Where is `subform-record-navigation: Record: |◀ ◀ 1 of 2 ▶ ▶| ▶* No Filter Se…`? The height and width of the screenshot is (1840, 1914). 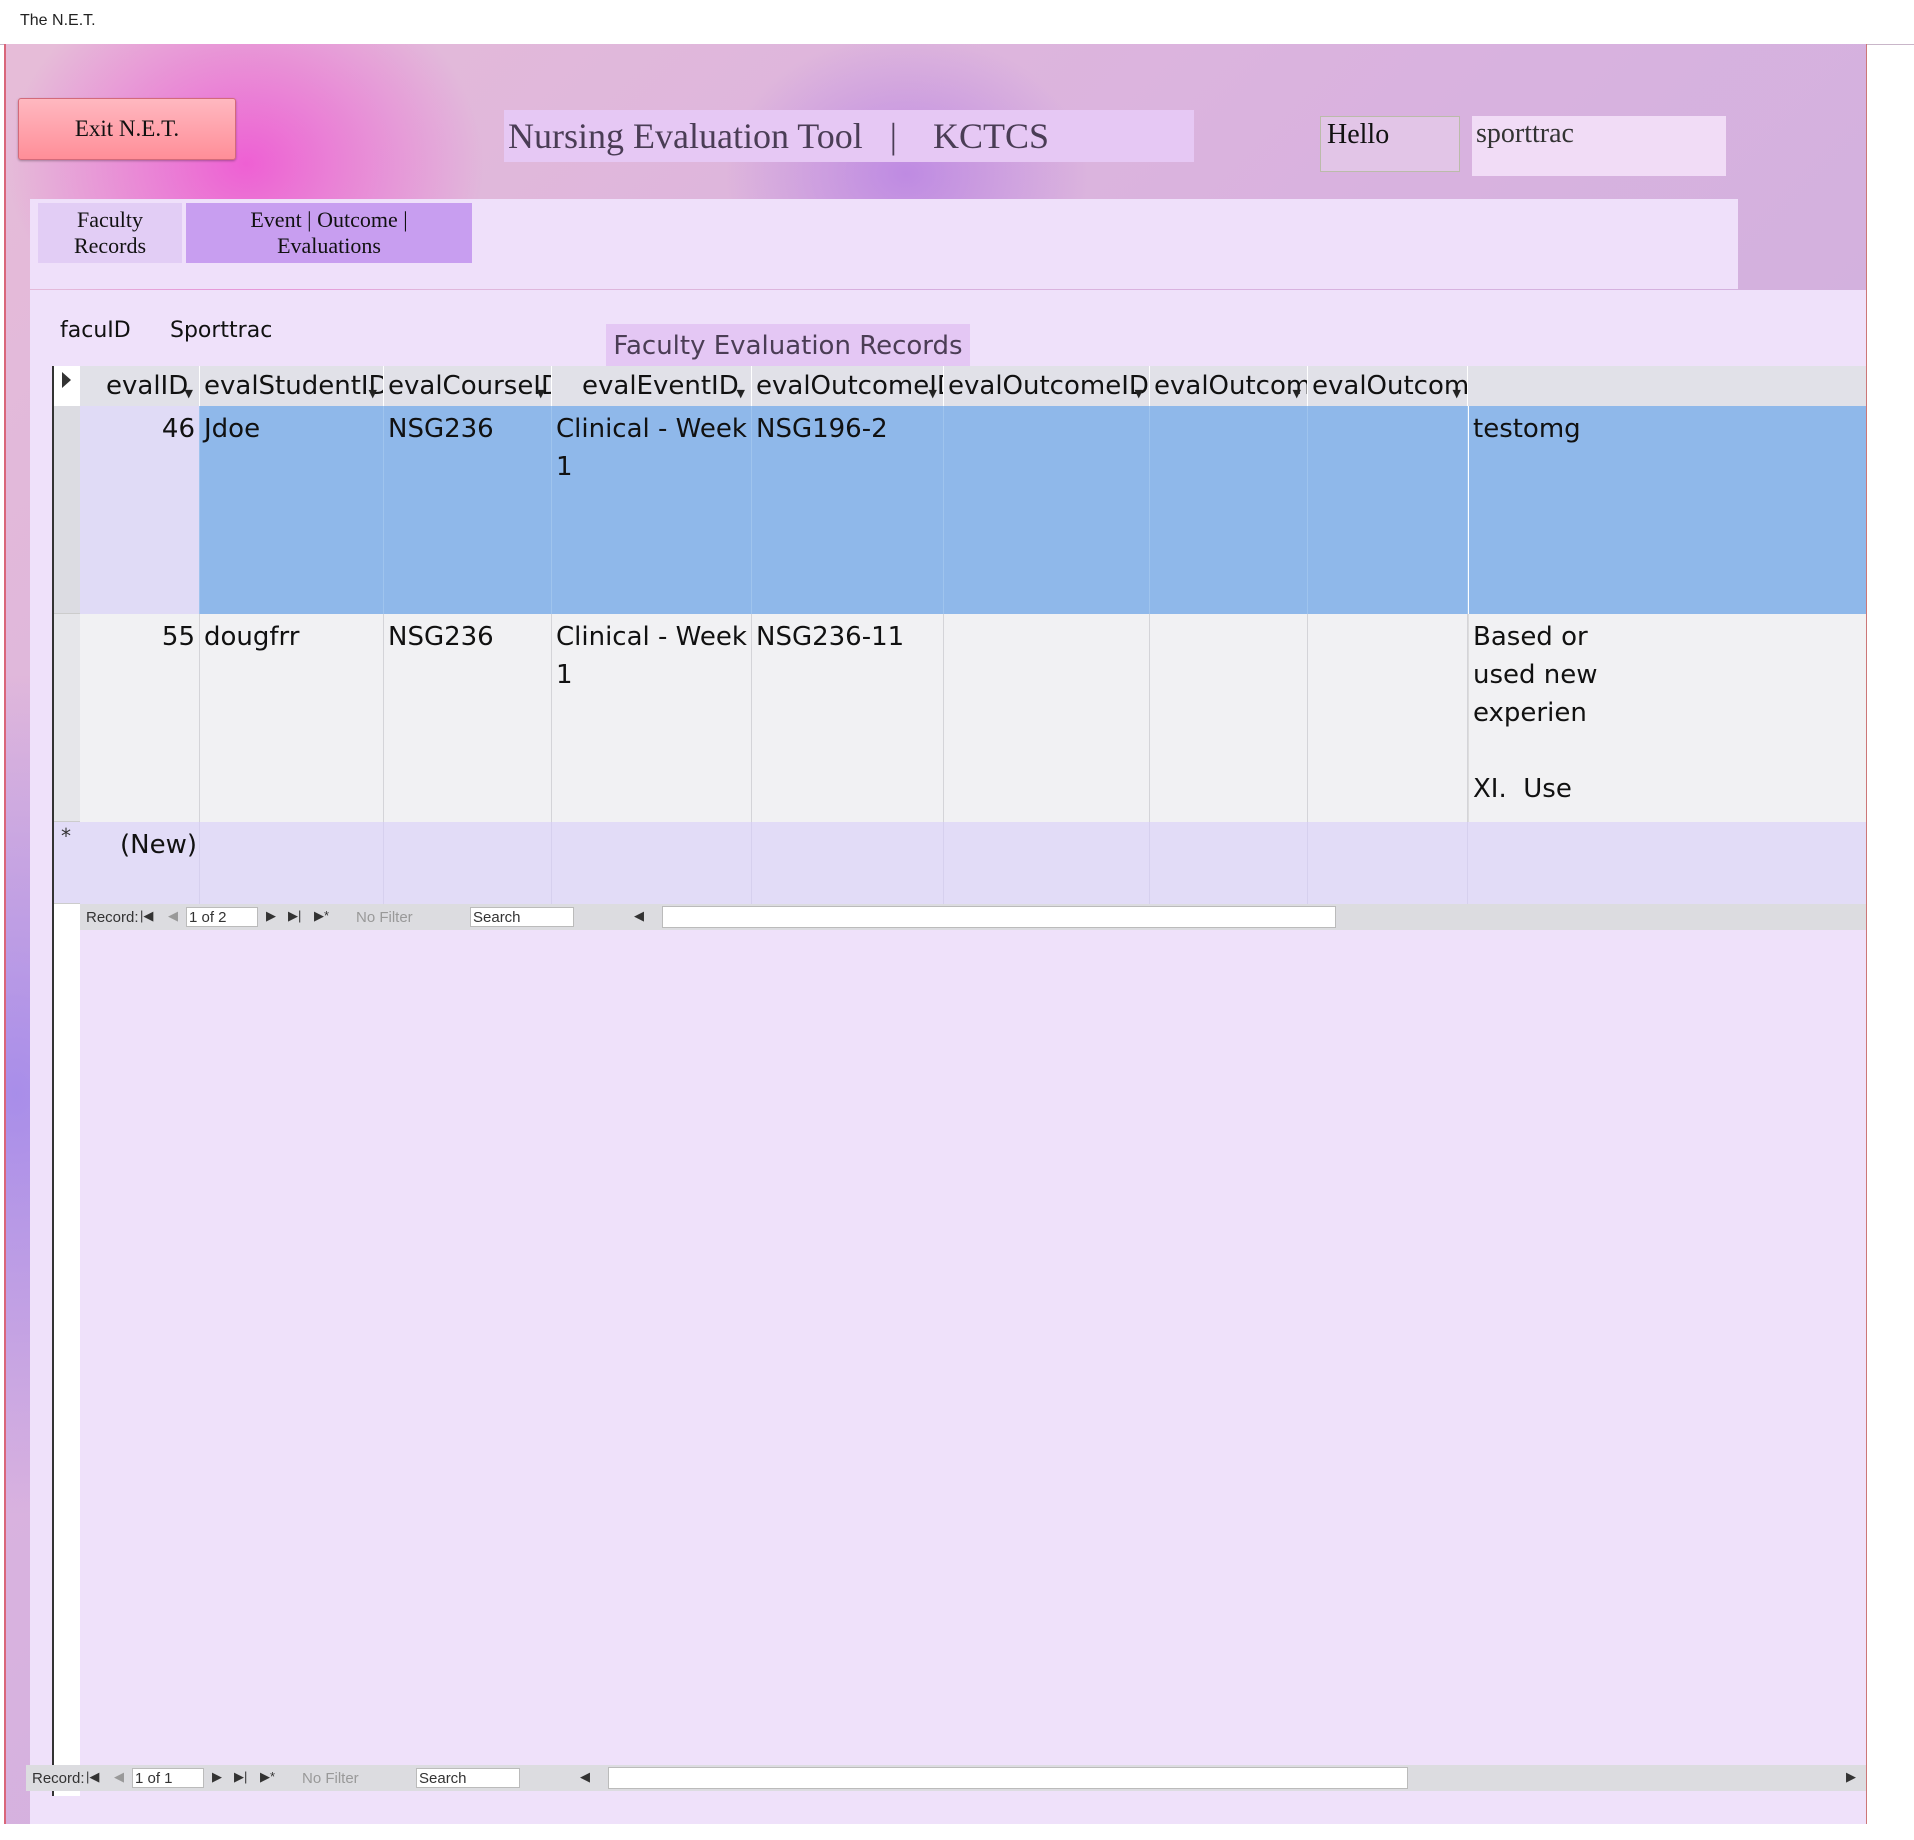
subform-record-navigation: Record: |◀ ◀ 1 of 2 ▶ ▶| ▶* No Filter Se… is located at coordinates (973, 917).